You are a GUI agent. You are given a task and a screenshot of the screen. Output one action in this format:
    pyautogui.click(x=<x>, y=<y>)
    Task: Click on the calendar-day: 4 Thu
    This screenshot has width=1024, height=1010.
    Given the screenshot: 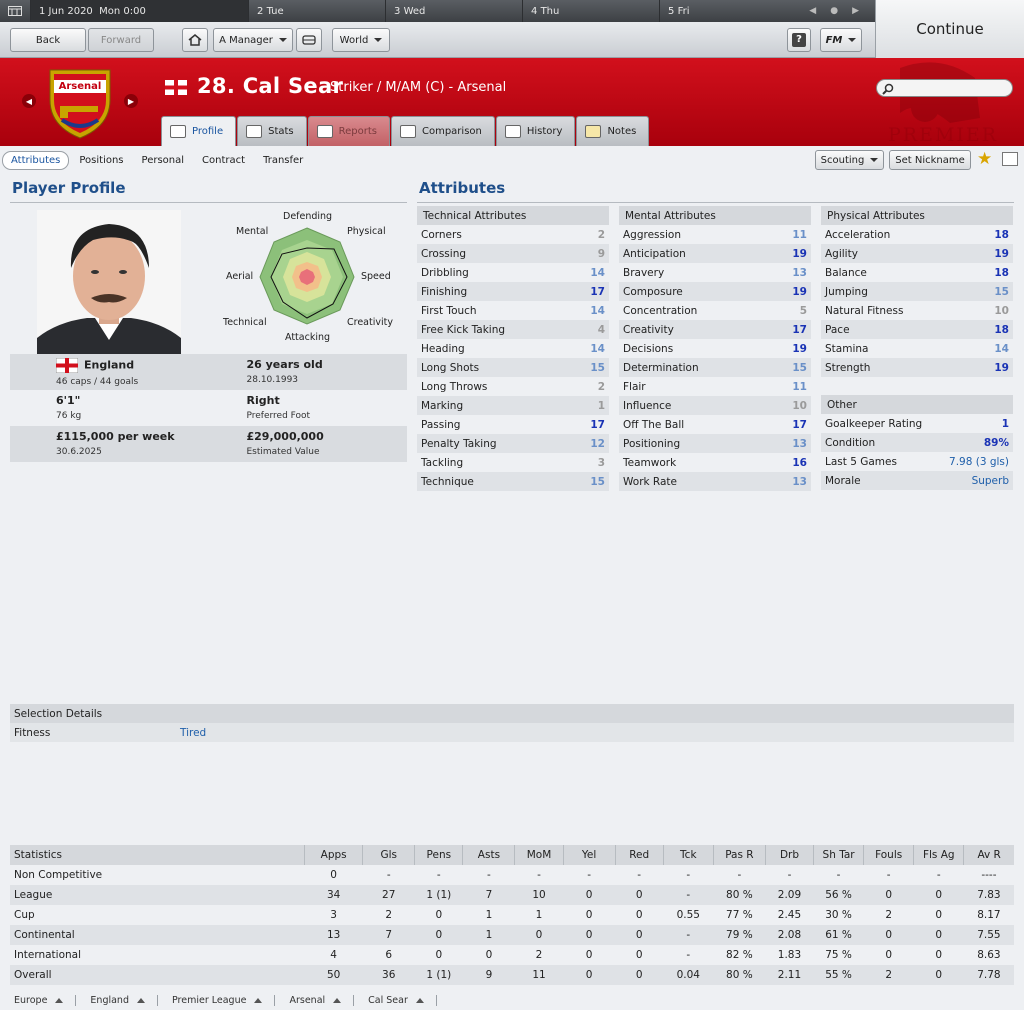 What is the action you would take?
    pyautogui.click(x=590, y=11)
    